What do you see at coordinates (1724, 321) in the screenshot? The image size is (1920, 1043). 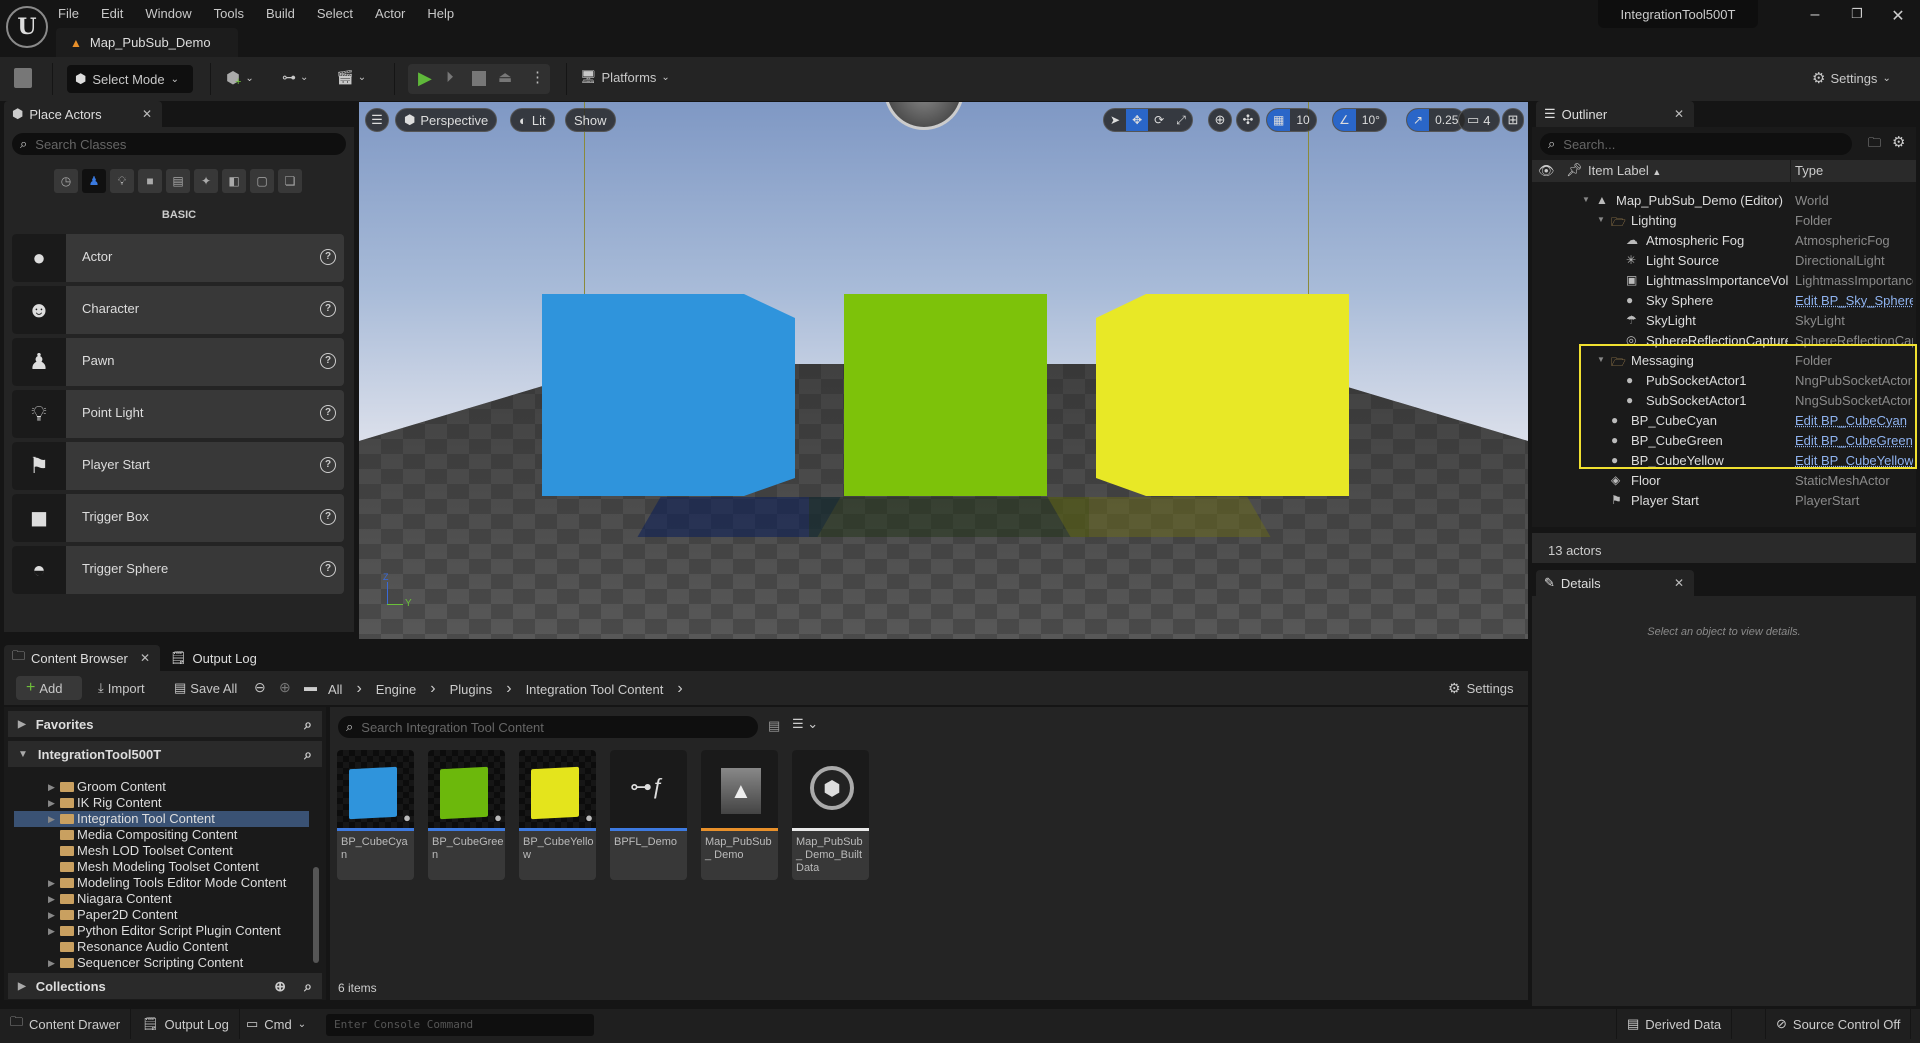 I see `outliner-row: ☂︎ SkyLight SkyLight` at bounding box center [1724, 321].